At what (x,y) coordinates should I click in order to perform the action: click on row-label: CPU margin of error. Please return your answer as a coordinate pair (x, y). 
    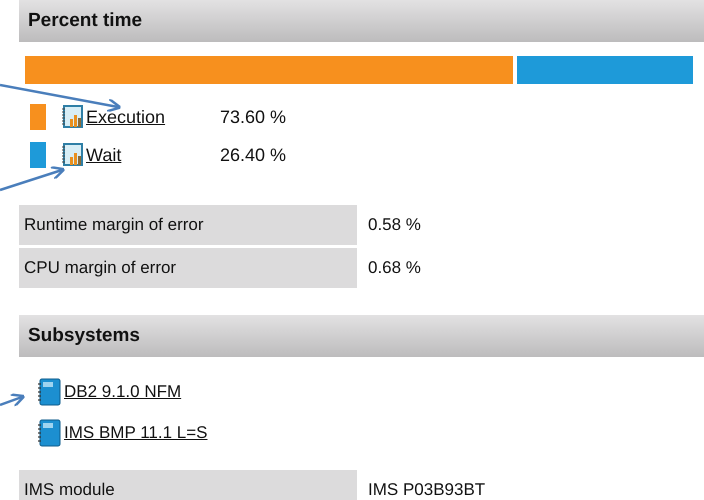
    Looking at the image, I should click on (188, 268).